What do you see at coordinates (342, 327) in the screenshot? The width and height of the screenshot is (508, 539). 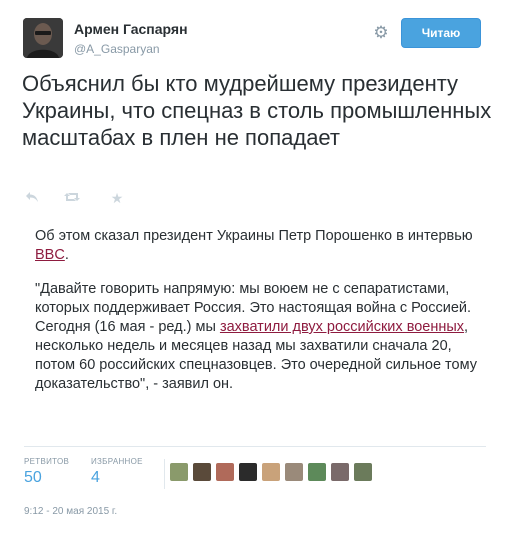 I see `captured-soldiers-link: захватили двух российских военных` at bounding box center [342, 327].